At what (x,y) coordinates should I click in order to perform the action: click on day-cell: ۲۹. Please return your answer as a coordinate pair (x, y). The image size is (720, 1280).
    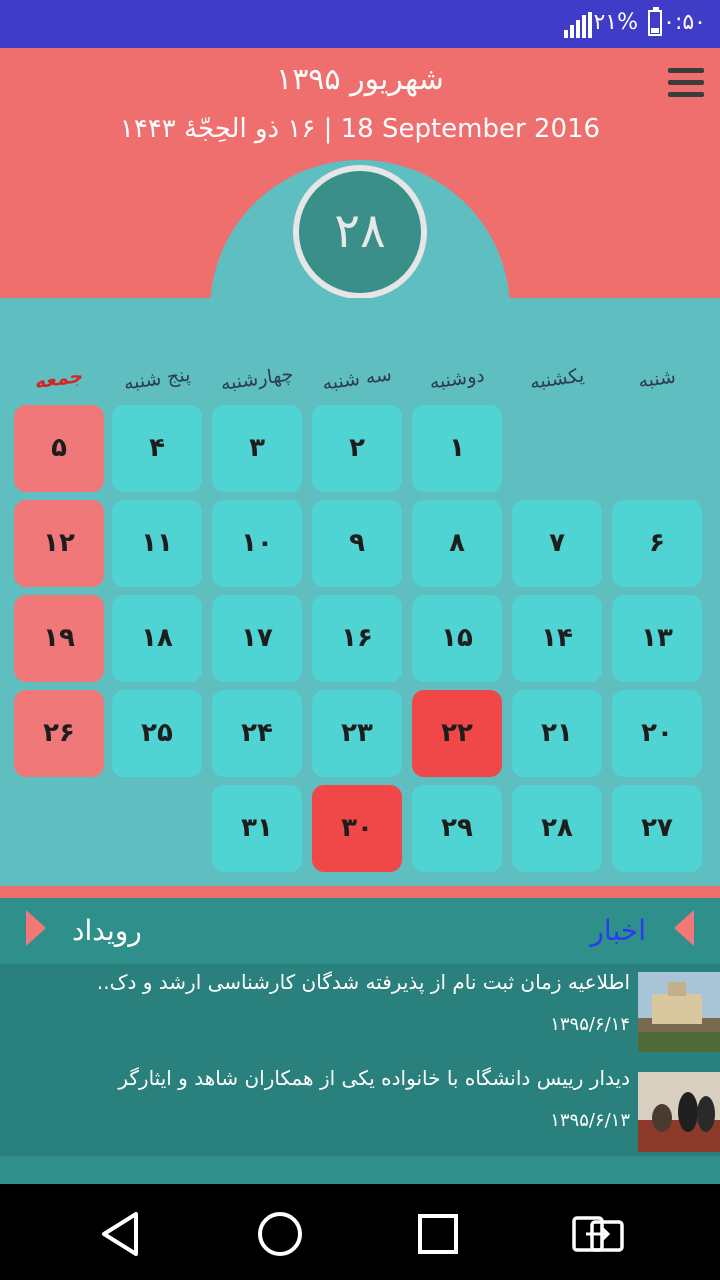
    Looking at the image, I should click on (457, 828).